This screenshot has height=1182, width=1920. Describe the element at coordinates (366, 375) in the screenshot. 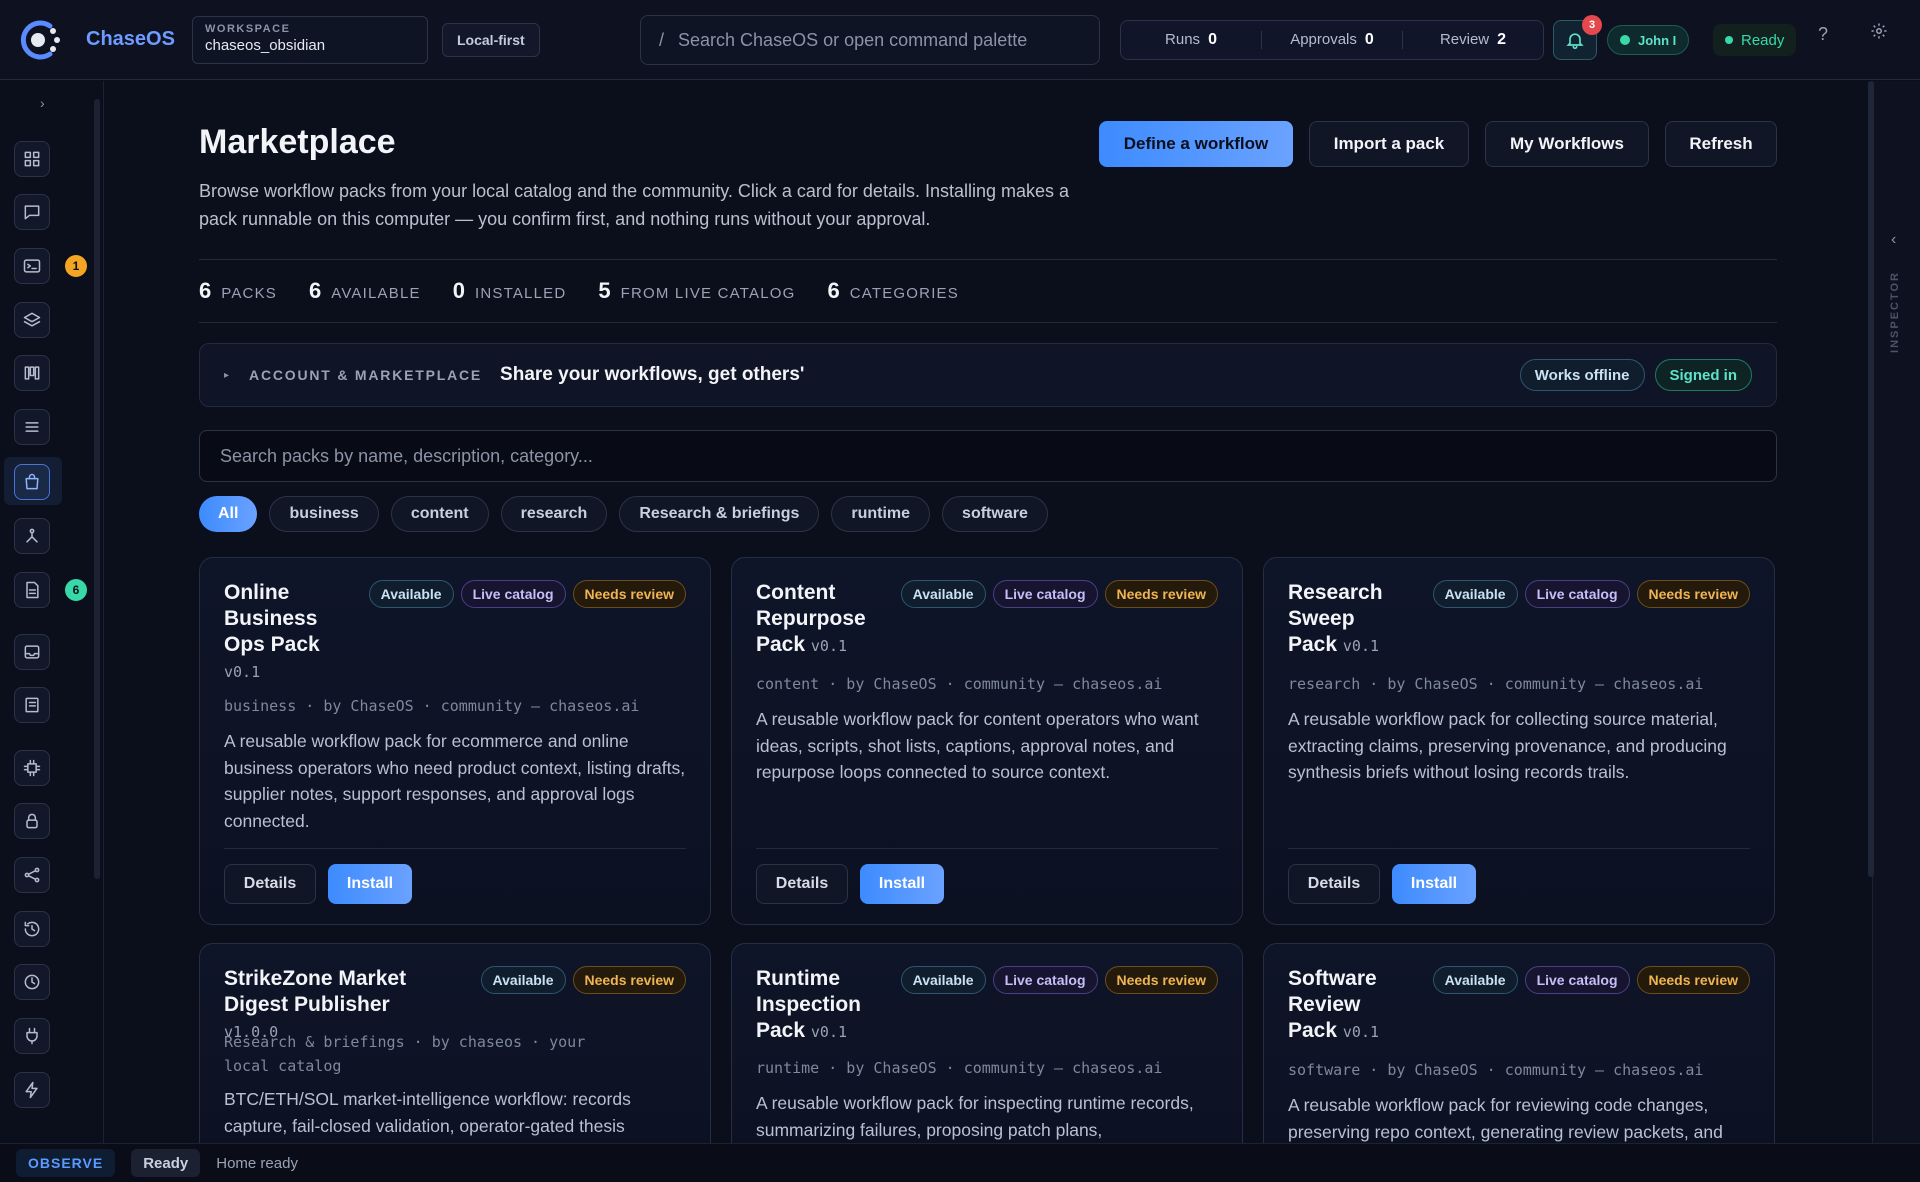

I see `account-section-label: ACCOUNT & MARKETPLACE` at that location.